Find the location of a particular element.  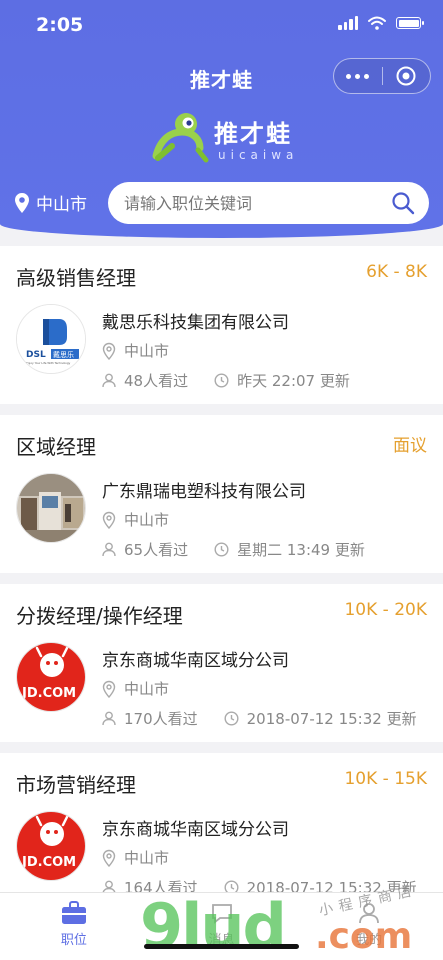

message-icon is located at coordinates (221, 914).